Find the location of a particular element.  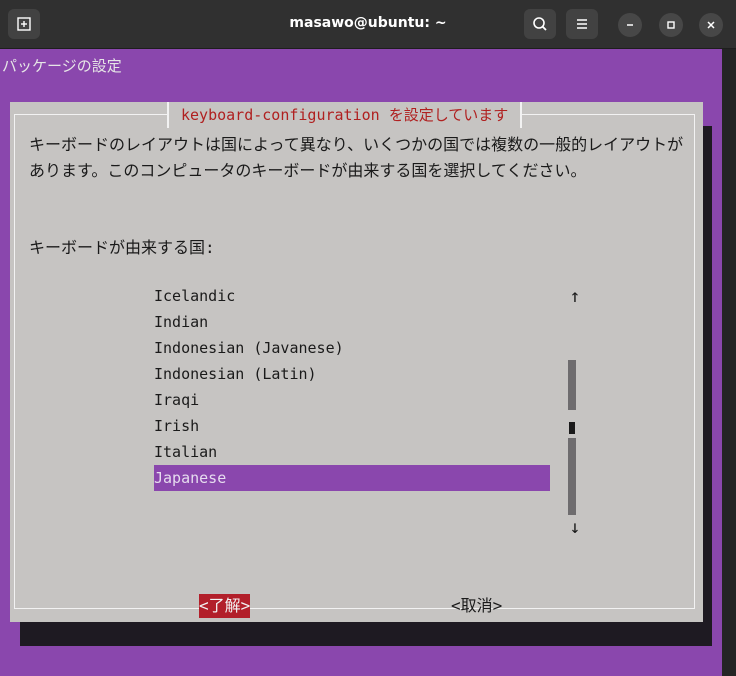

minimize-icon is located at coordinates (630, 25).